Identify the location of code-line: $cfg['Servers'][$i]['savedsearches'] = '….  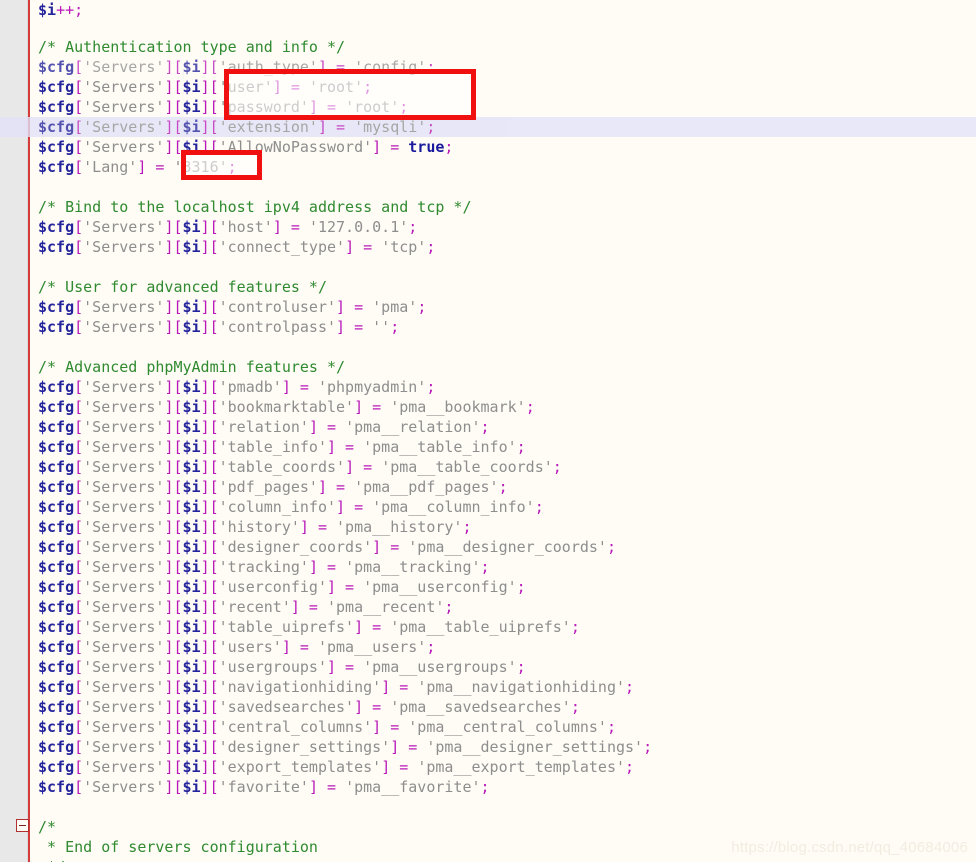
(488, 707).